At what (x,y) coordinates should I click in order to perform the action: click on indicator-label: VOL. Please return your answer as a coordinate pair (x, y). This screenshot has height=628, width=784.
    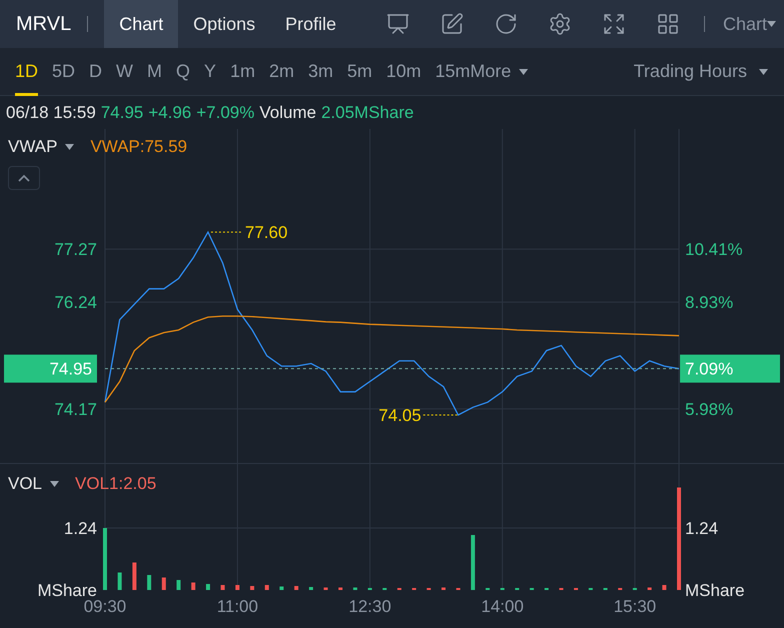
    Looking at the image, I should click on (25, 484).